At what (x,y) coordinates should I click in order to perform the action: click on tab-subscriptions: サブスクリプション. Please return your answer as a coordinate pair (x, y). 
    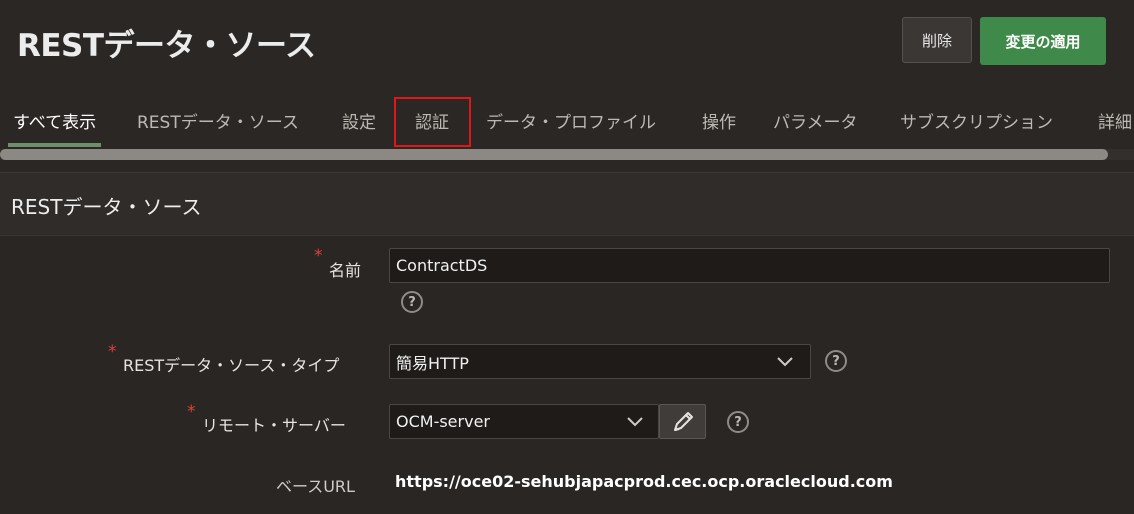
    Looking at the image, I should click on (976, 120).